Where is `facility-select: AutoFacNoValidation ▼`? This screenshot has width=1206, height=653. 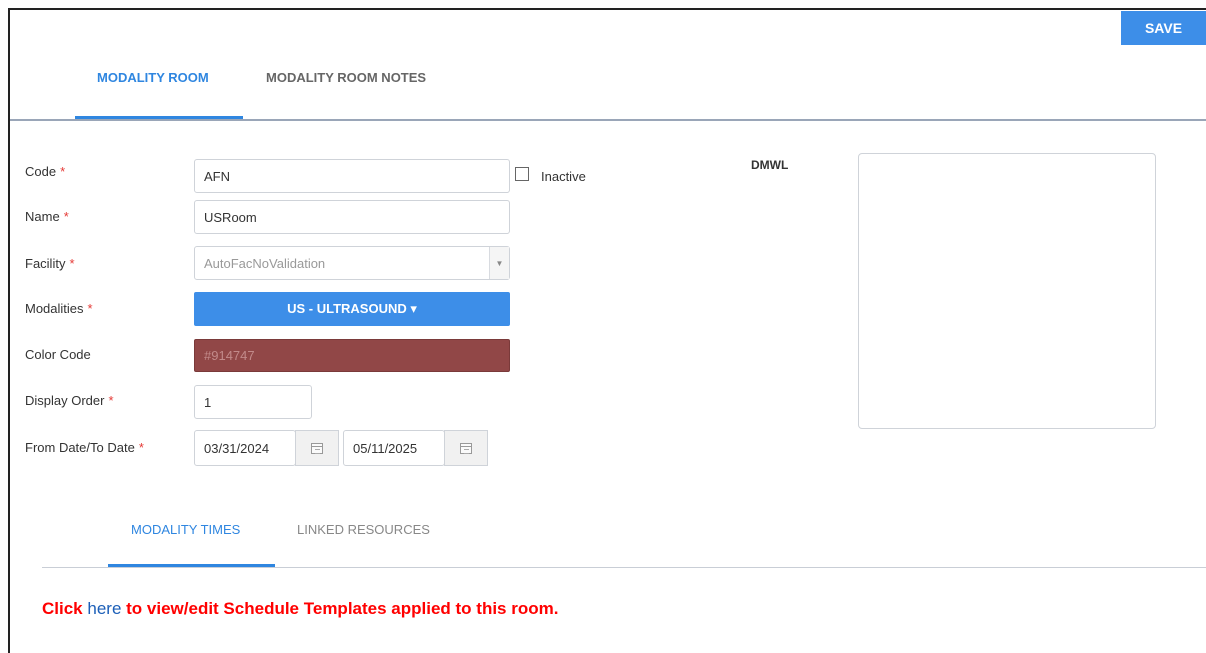
facility-select: AutoFacNoValidation ▼ is located at coordinates (352, 263).